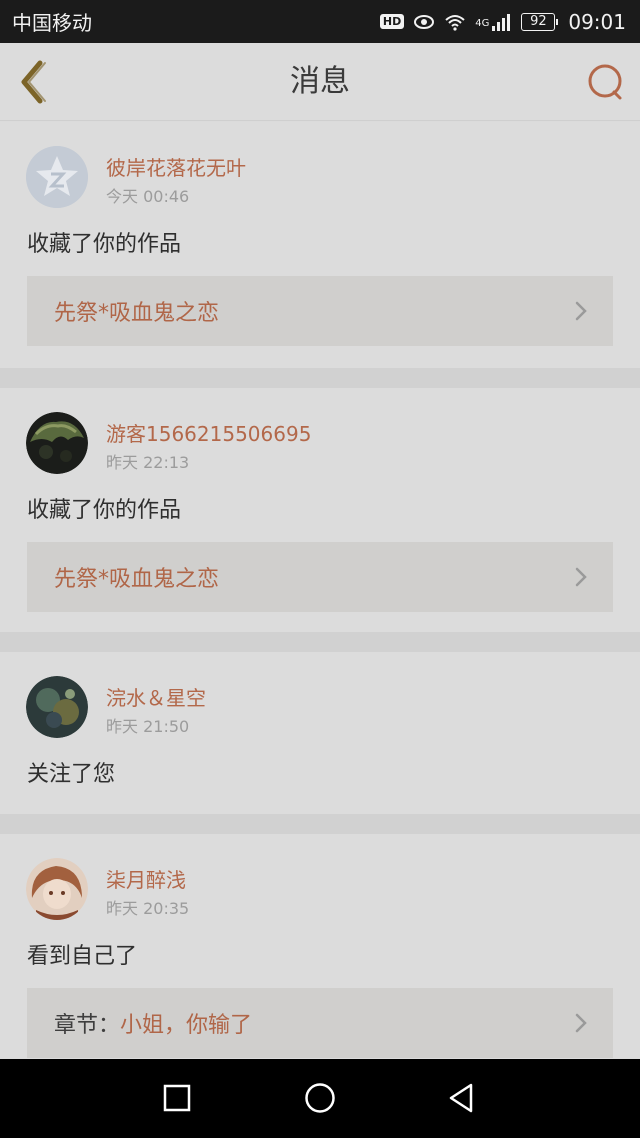 The width and height of the screenshot is (640, 1138). What do you see at coordinates (176, 166) in the screenshot?
I see `user-name: 彼岸花落花无叶` at bounding box center [176, 166].